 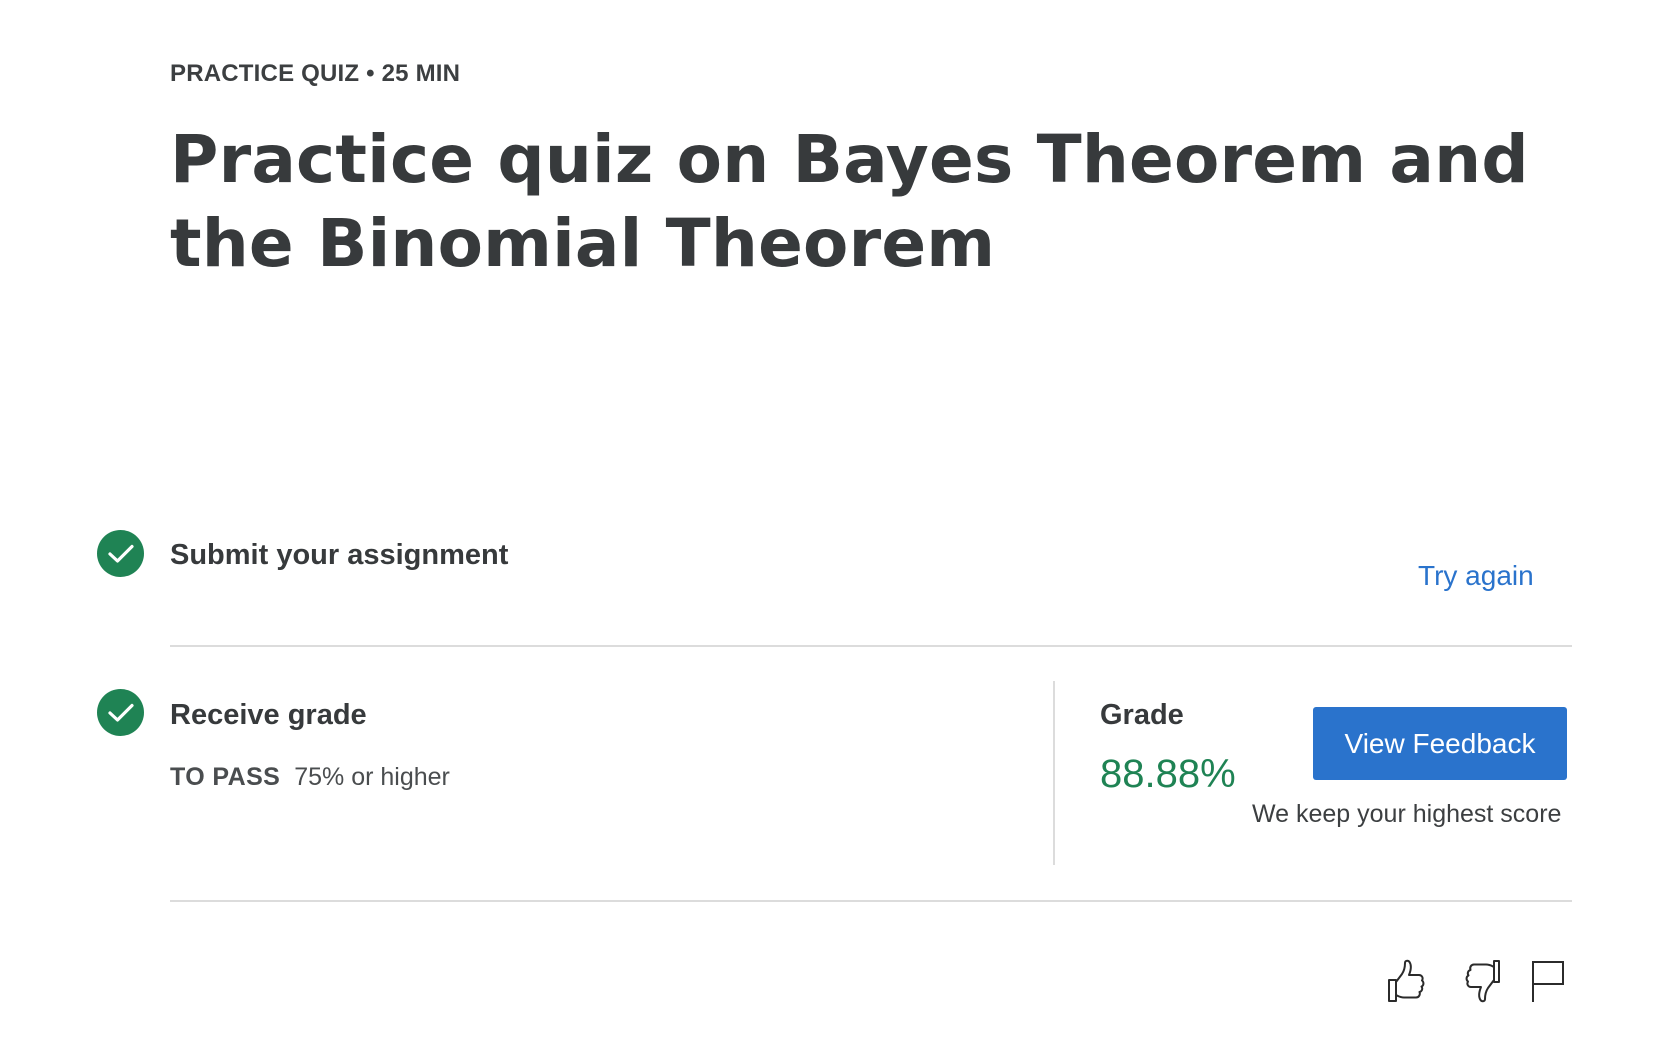 What do you see at coordinates (339, 555) in the screenshot?
I see `submit-assignment-label: Submit your assignment` at bounding box center [339, 555].